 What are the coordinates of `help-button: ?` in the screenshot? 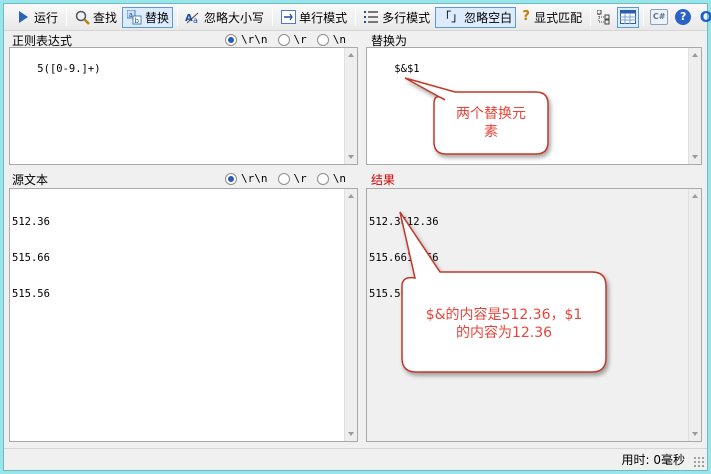 It's located at (683, 17).